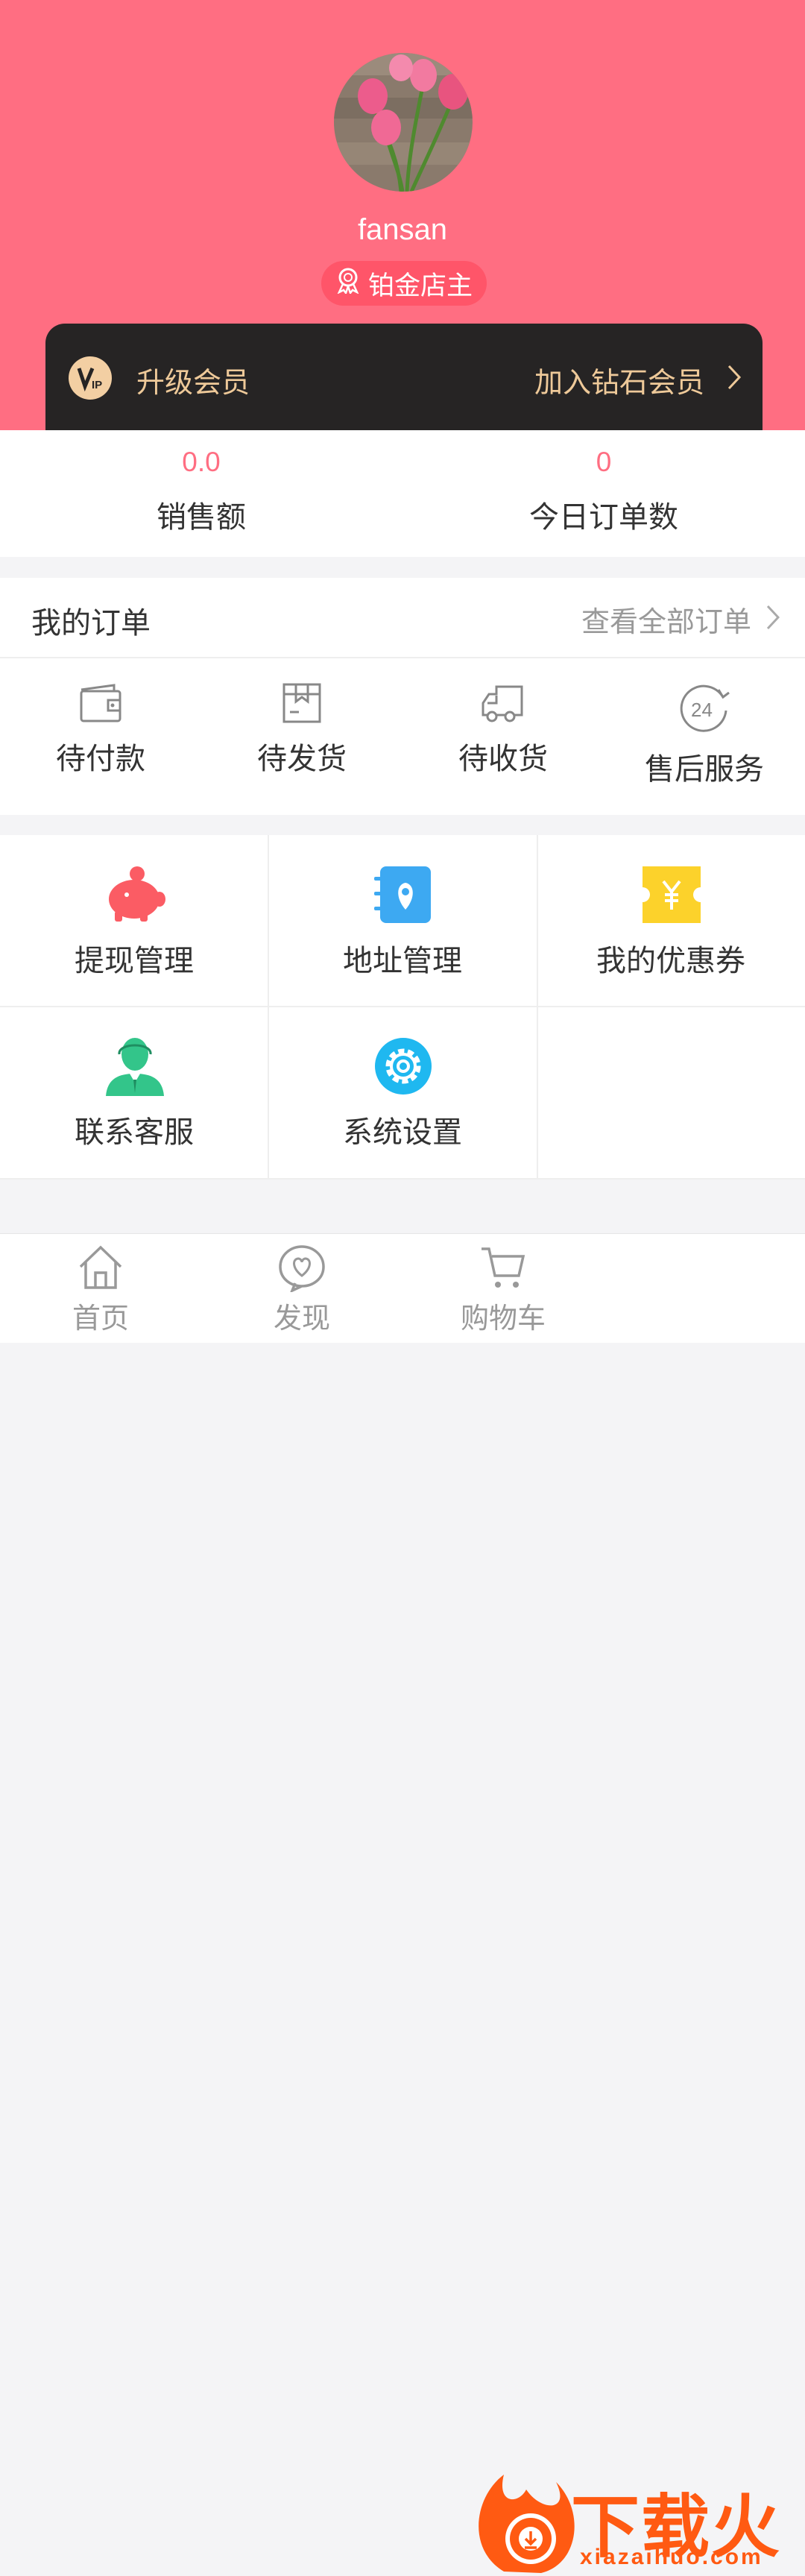  What do you see at coordinates (402, 1132) in the screenshot?
I see `service-label: 系统设置` at bounding box center [402, 1132].